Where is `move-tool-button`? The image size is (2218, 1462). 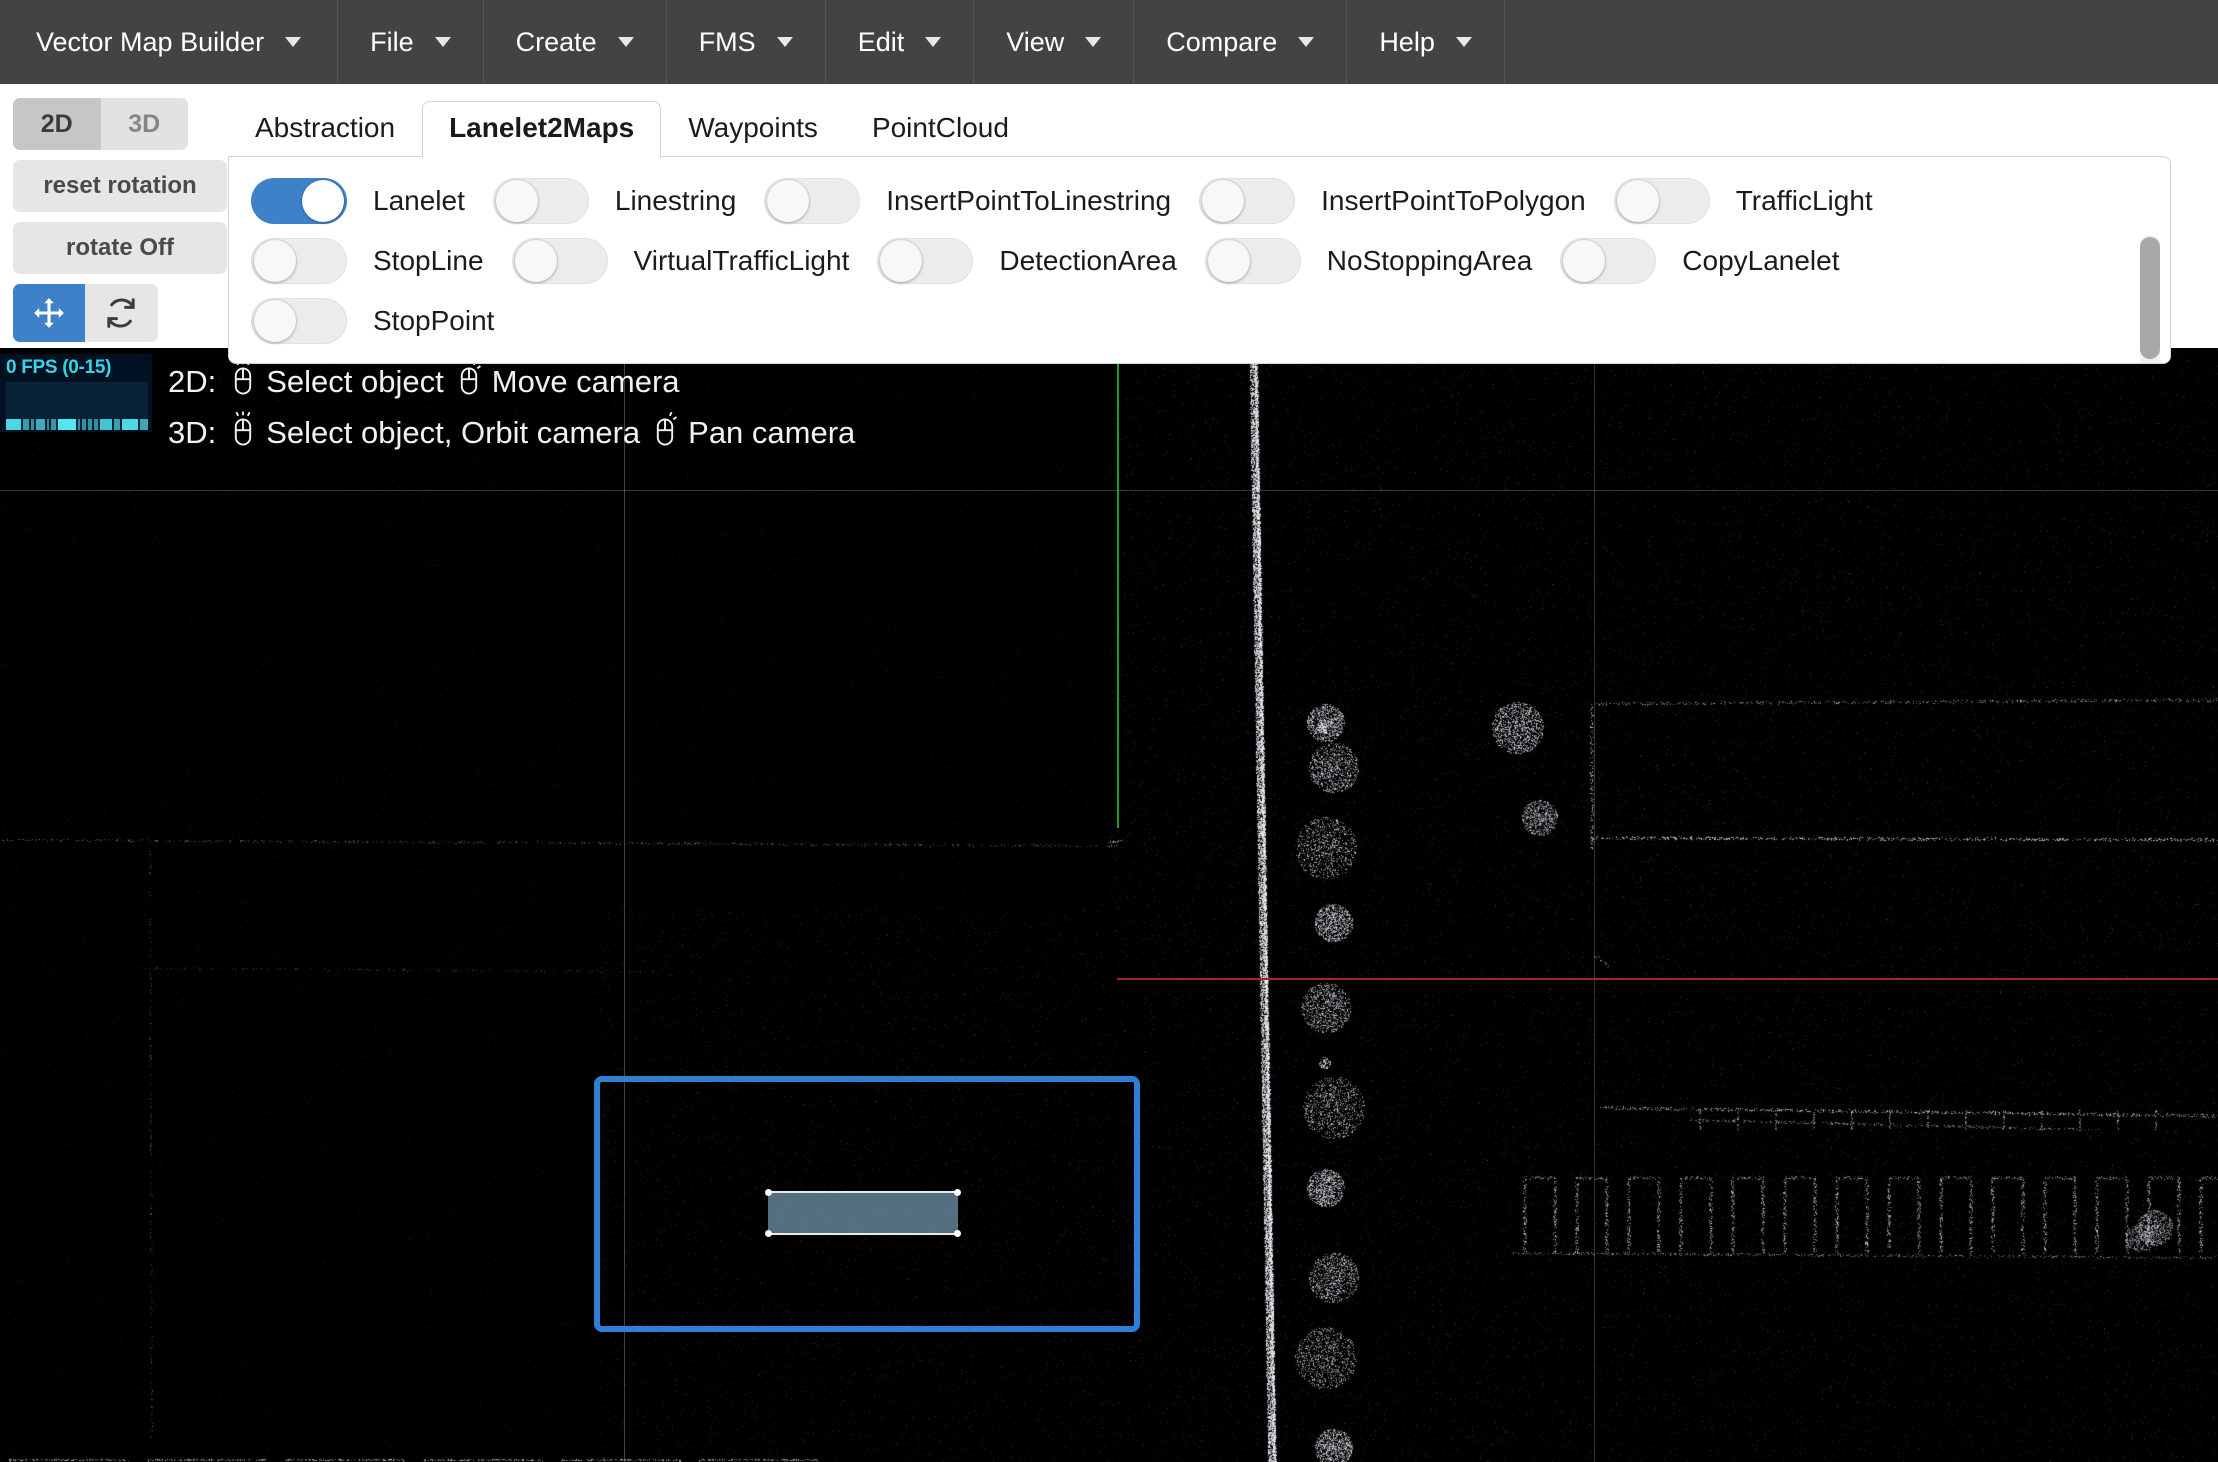
move-tool-button is located at coordinates (49, 313).